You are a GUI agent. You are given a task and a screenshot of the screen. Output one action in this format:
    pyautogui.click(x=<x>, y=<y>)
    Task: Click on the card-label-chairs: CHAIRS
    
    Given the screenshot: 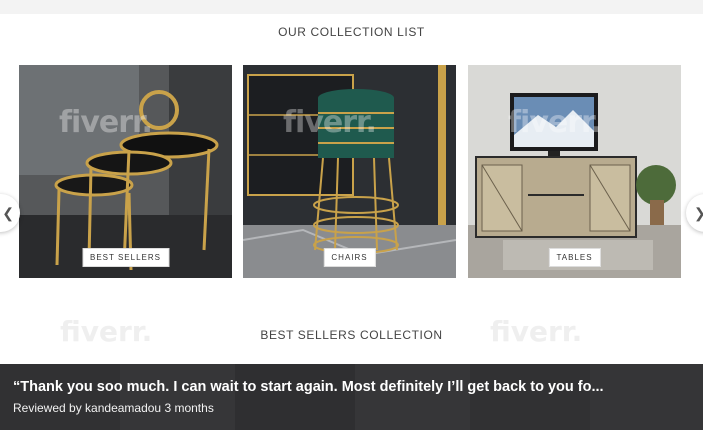 What is the action you would take?
    pyautogui.click(x=349, y=257)
    